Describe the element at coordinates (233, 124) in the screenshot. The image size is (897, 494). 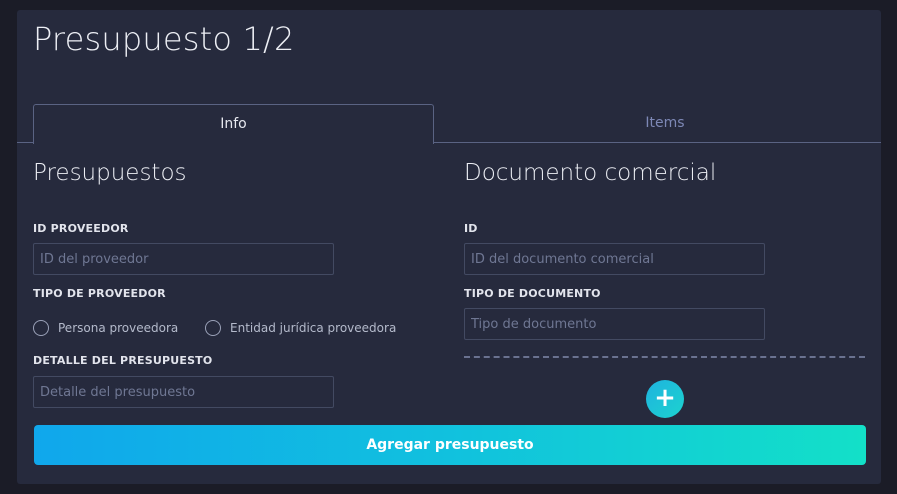
I see `tab-info: Info` at that location.